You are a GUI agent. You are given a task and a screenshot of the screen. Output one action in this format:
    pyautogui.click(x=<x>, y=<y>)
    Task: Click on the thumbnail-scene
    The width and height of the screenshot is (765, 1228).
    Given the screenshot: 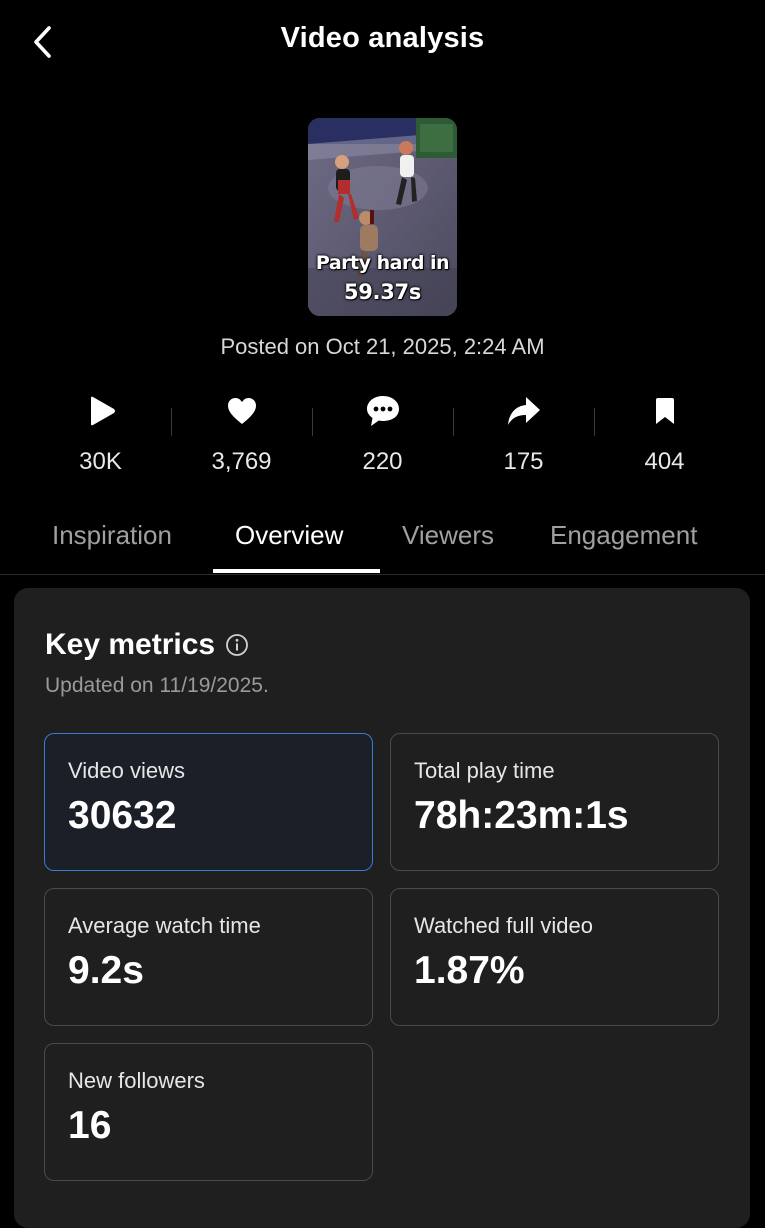 What is the action you would take?
    pyautogui.click(x=382, y=217)
    